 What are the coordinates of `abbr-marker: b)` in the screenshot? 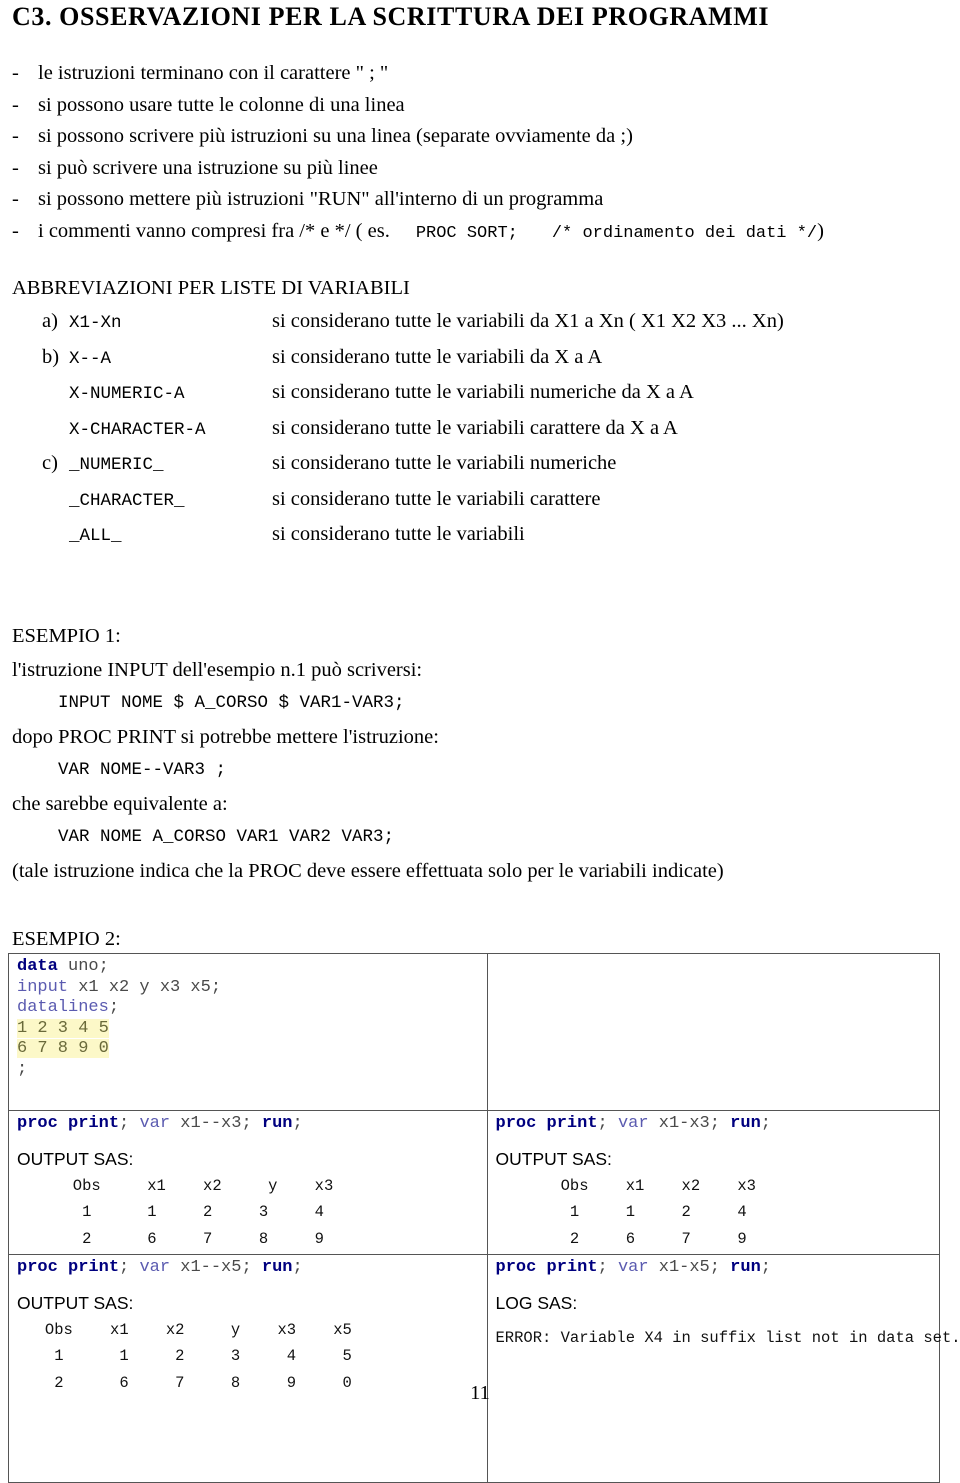 It's located at (51, 356).